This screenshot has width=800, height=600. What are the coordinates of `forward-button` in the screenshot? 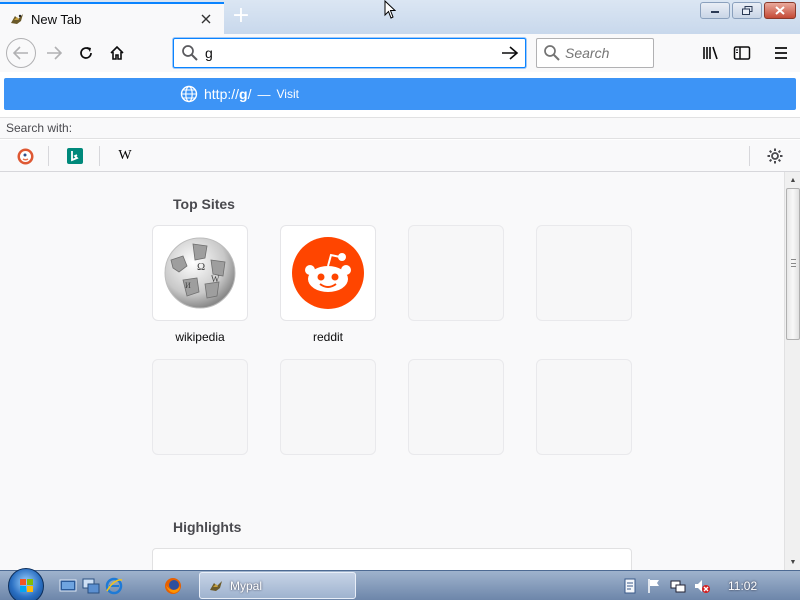 It's located at (54, 53).